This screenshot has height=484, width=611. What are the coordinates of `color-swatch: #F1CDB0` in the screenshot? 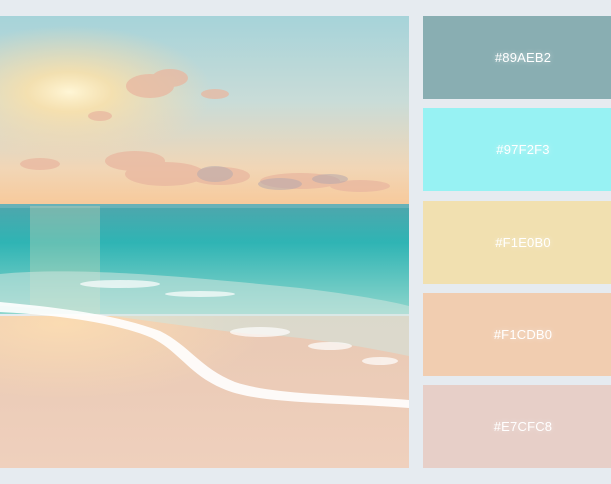 It's located at (517, 334).